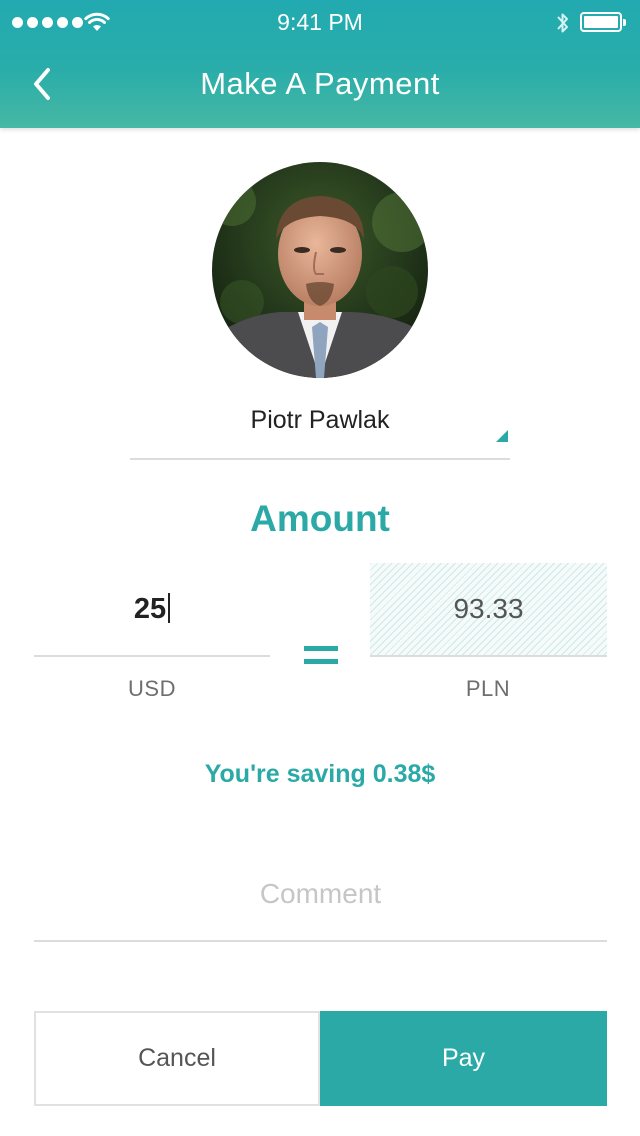 This screenshot has height=1136, width=640. Describe the element at coordinates (320, 518) in the screenshot. I see `amount-label: Amount` at that location.